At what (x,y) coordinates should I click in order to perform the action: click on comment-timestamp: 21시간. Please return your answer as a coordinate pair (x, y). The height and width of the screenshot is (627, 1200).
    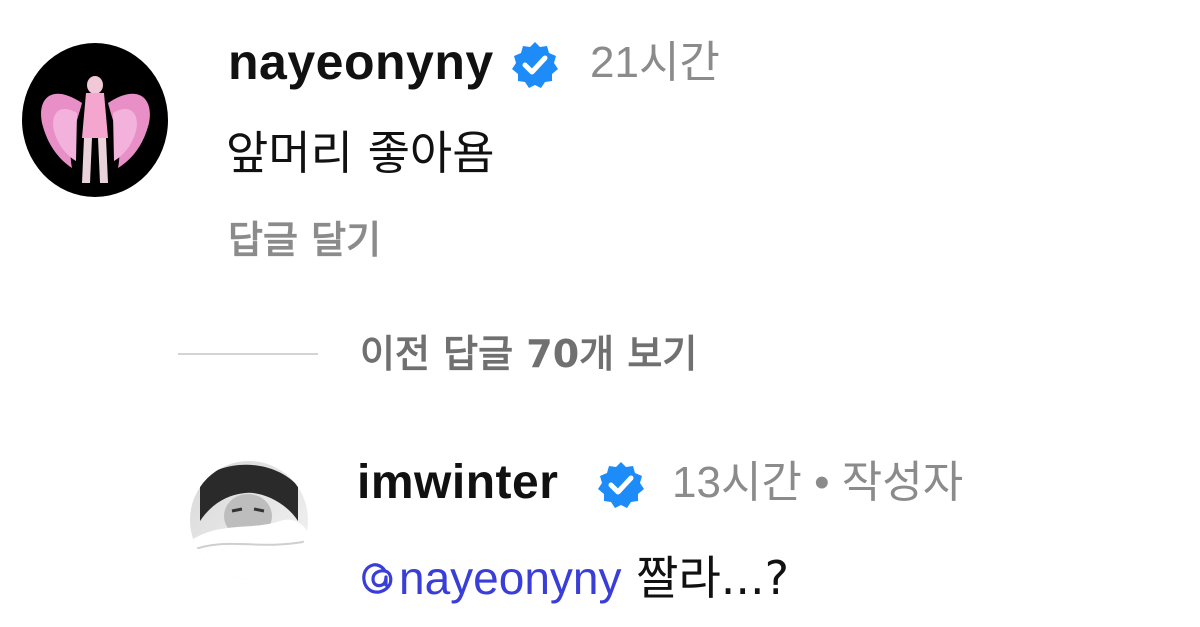
    Looking at the image, I should click on (655, 62).